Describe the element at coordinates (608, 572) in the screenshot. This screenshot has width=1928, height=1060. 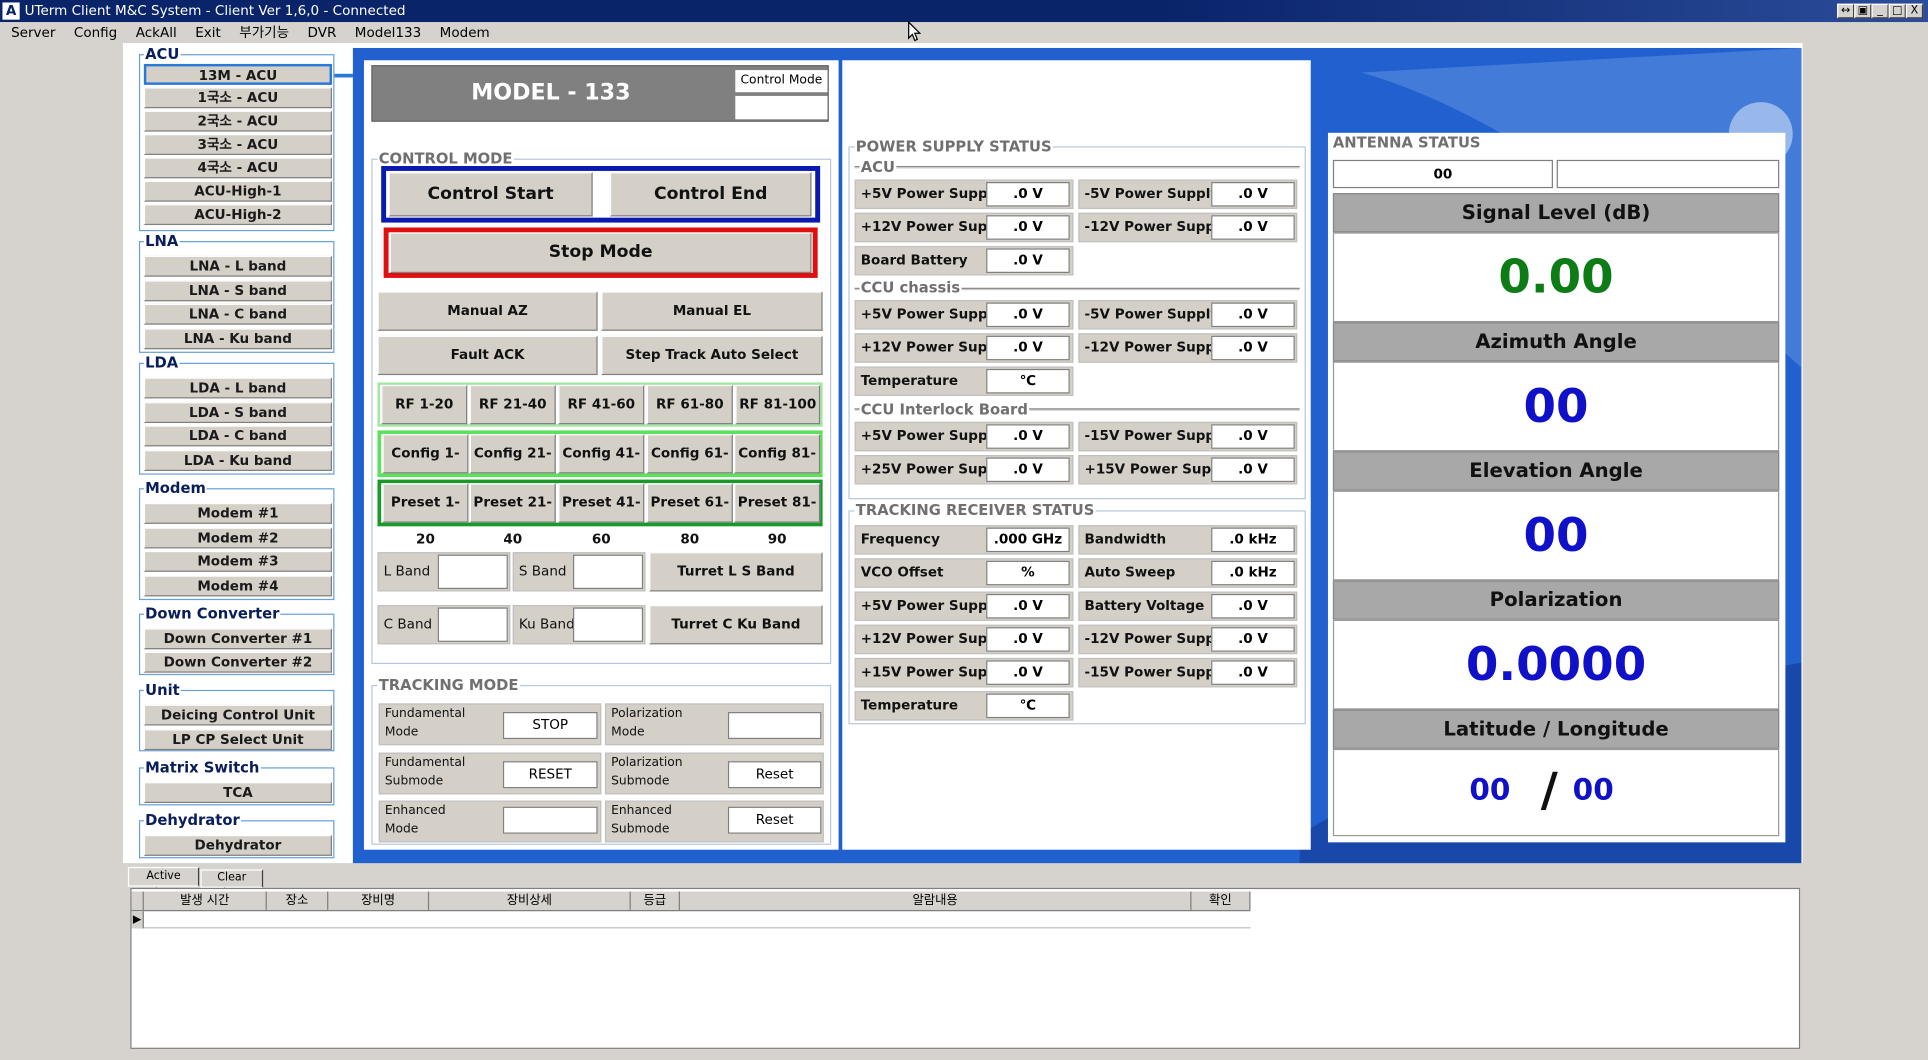
I see `s-band-field` at that location.